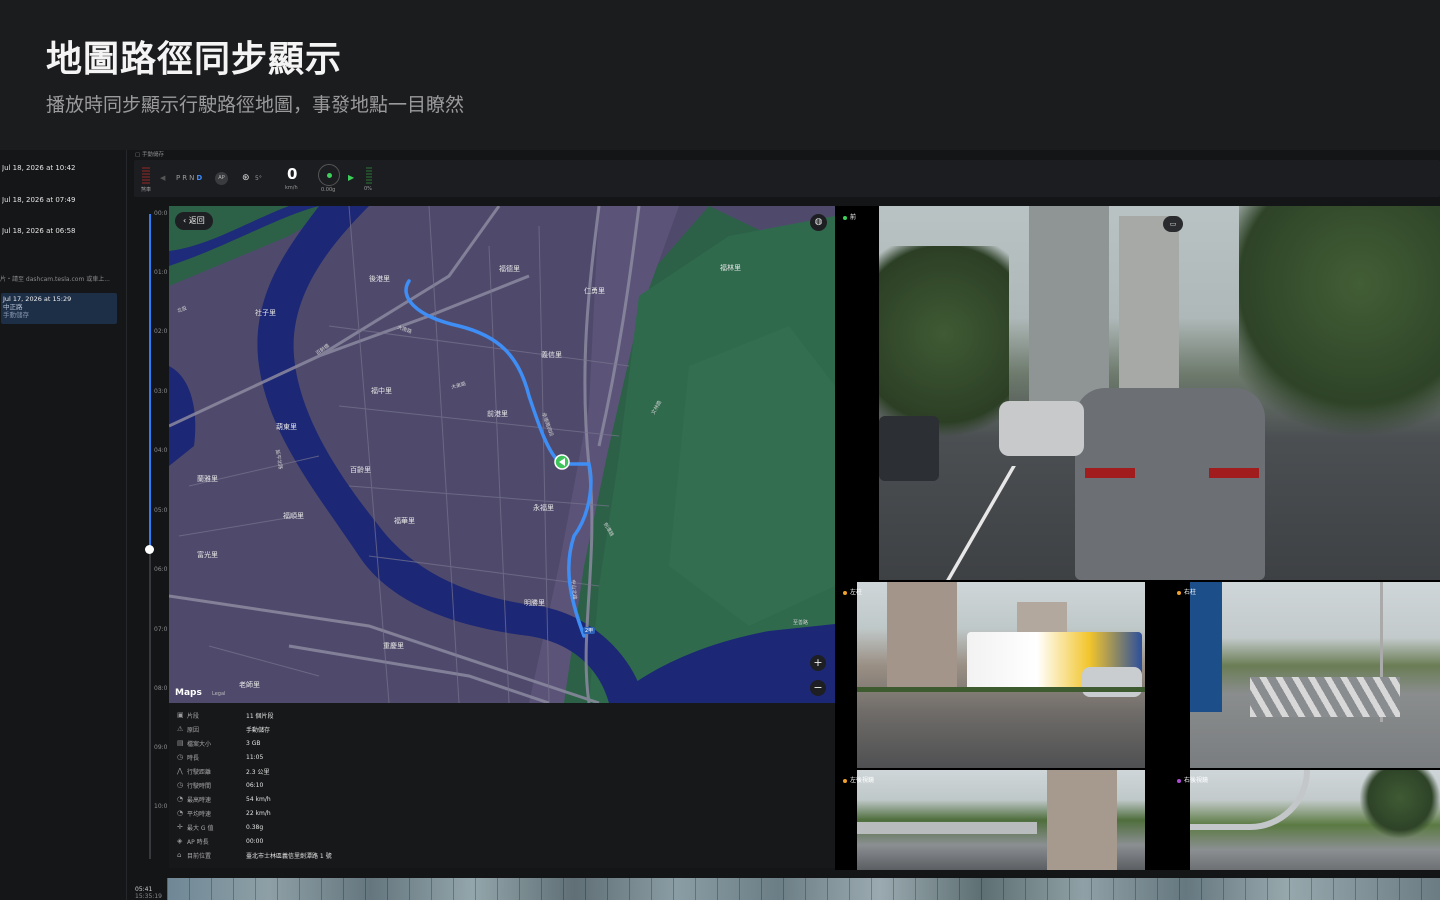 Image resolution: width=1440 pixels, height=900 pixels. I want to click on sign-pillar, so click(1206, 647).